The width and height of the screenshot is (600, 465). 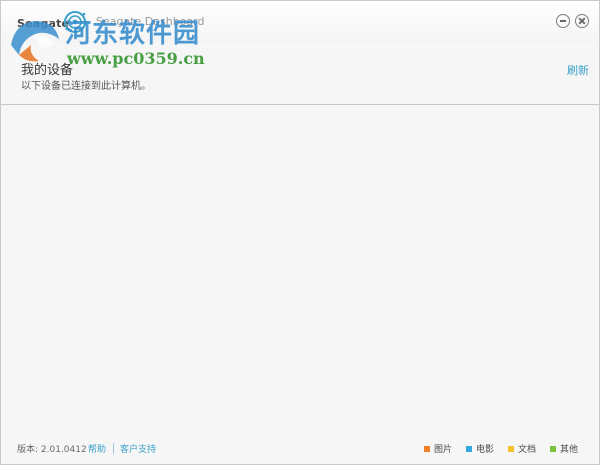 I want to click on legend-swatch-other, so click(x=553, y=449).